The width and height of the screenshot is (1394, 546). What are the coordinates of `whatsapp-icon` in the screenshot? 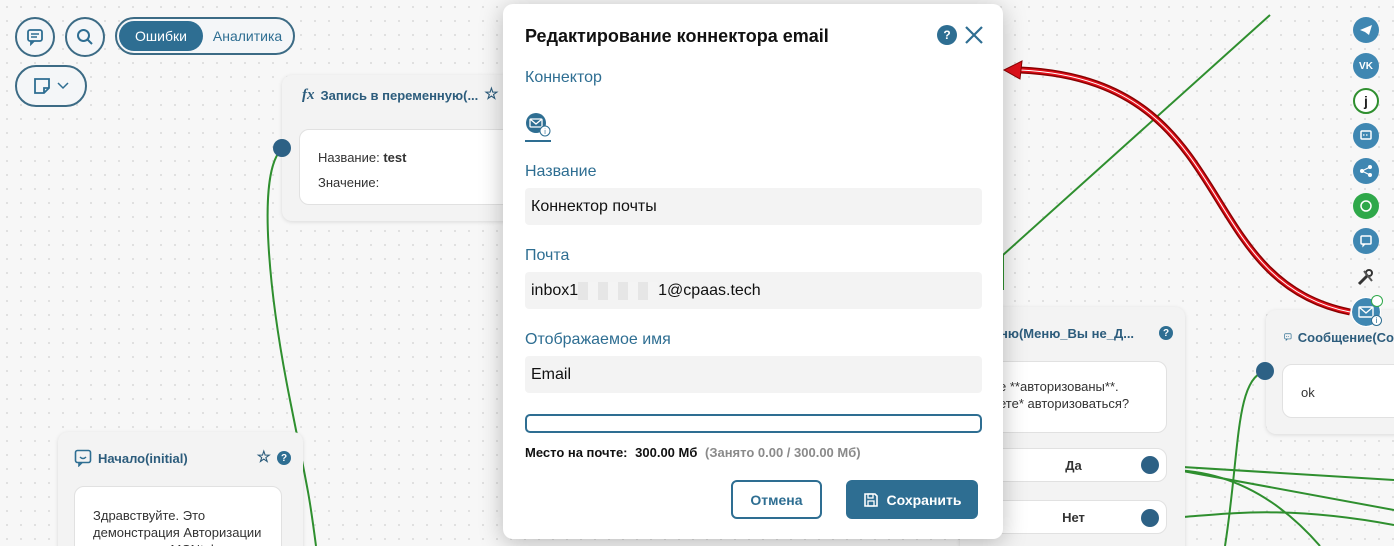 It's located at (1366, 206).